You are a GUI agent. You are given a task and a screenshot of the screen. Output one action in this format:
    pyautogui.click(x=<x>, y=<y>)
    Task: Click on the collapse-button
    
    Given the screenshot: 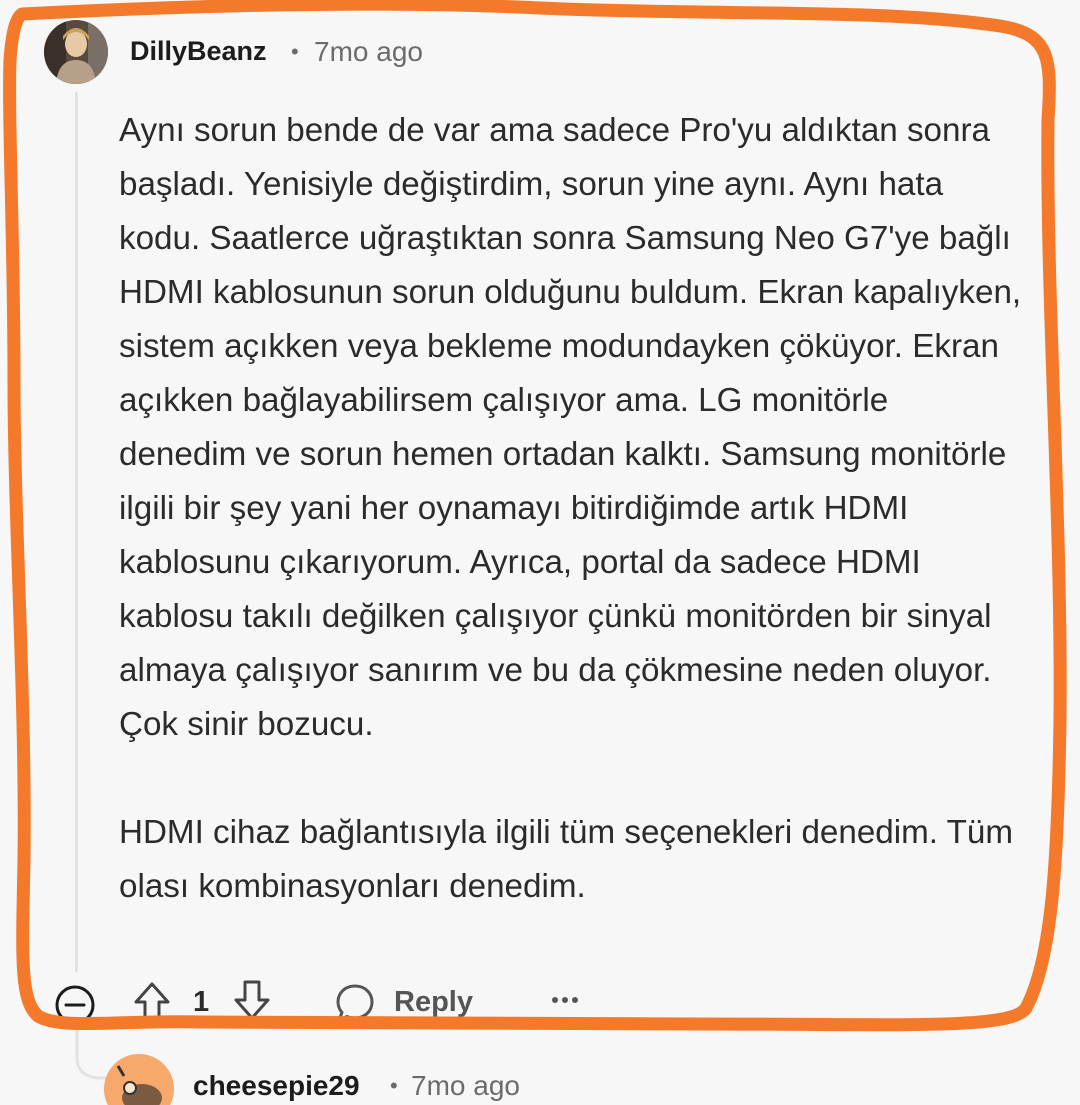 What is the action you would take?
    pyautogui.click(x=75, y=1005)
    